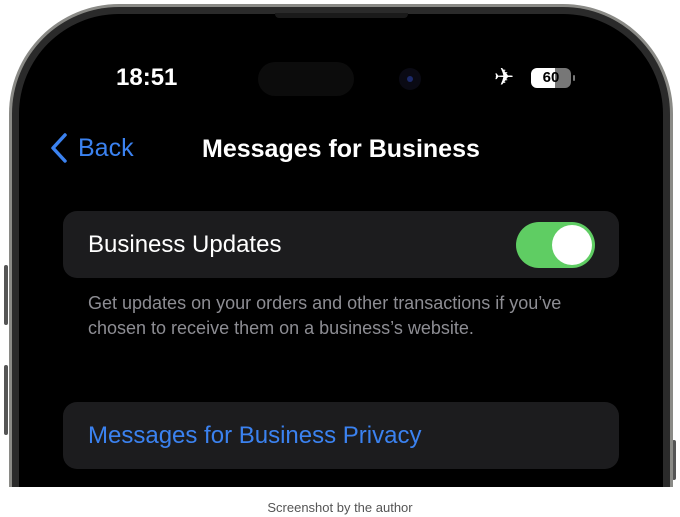 The image size is (680, 517). I want to click on back-button: Back, so click(92, 148).